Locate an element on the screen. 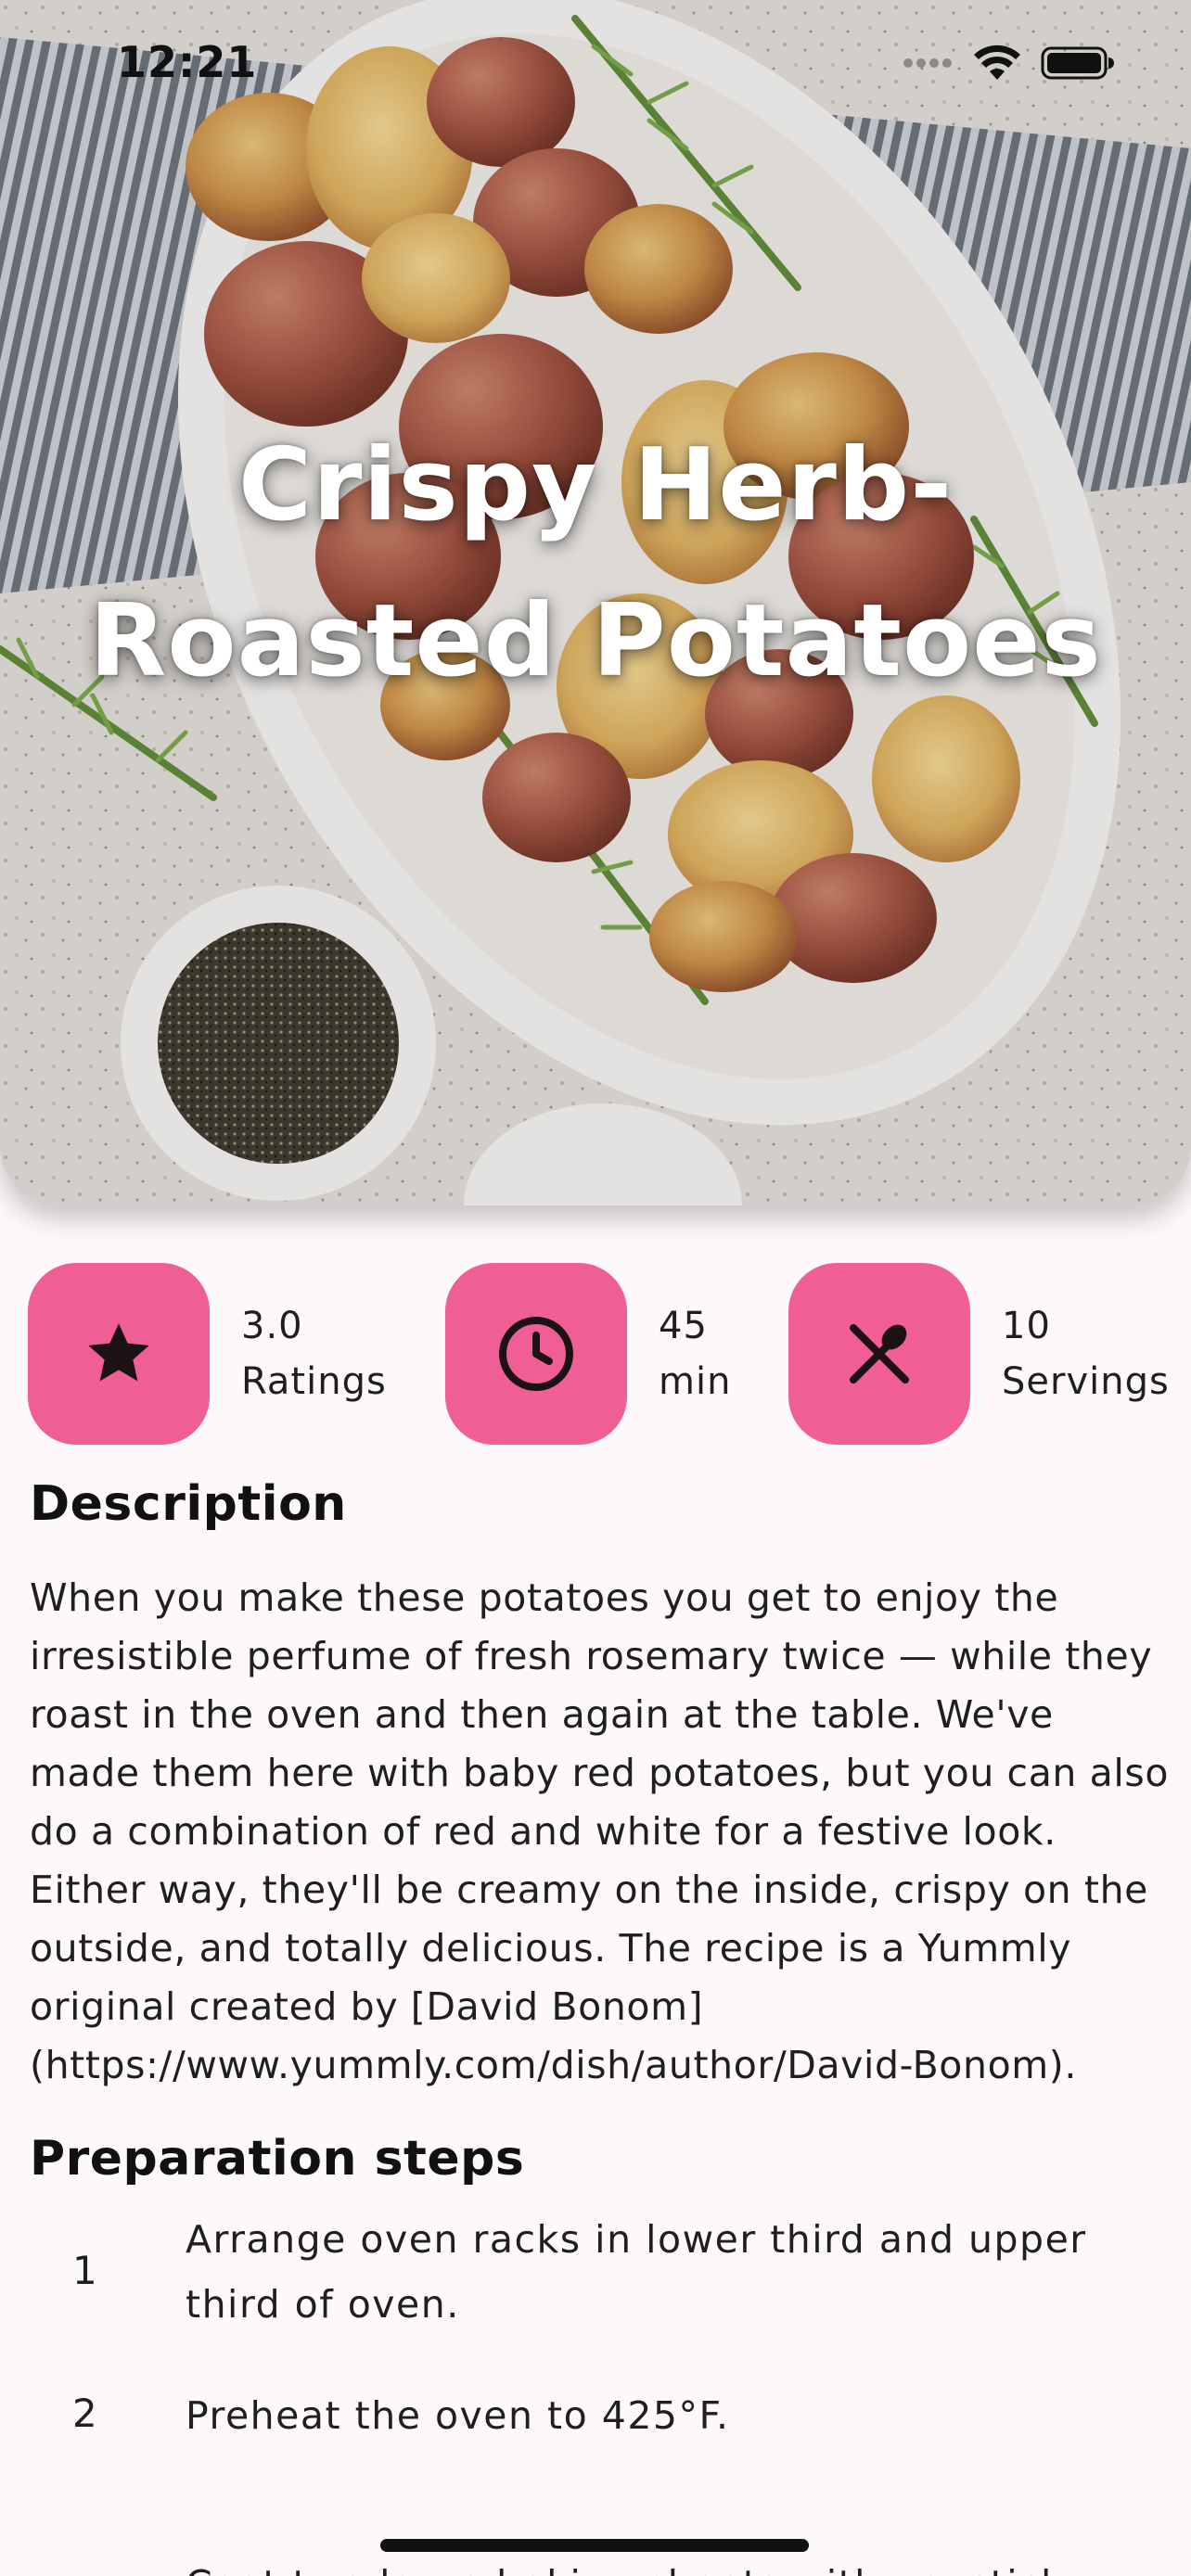 The width and height of the screenshot is (1191, 2576). status-time: 12:21 is located at coordinates (187, 62).